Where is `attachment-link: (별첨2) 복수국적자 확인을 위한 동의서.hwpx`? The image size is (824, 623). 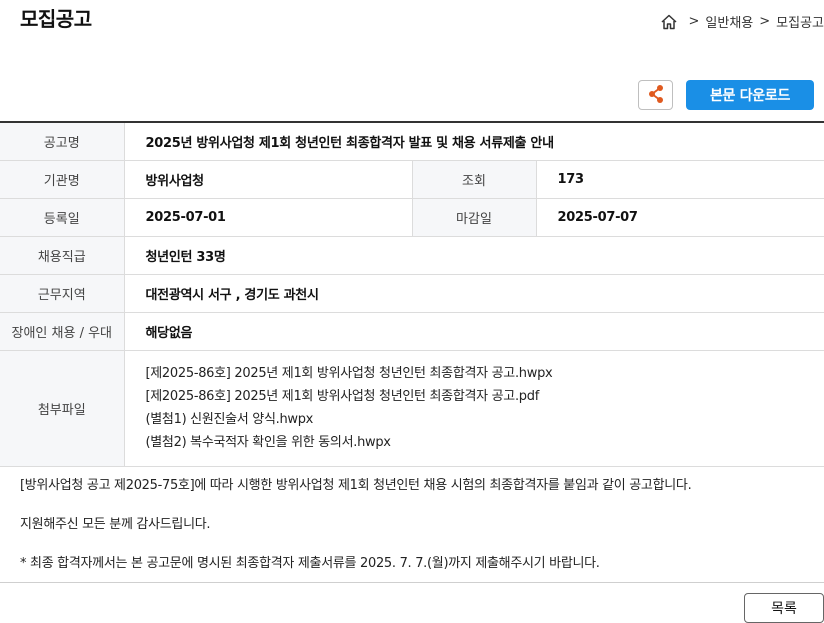 attachment-link: (별첨2) 복수국적자 확인을 위한 동의서.hwpx is located at coordinates (485, 442).